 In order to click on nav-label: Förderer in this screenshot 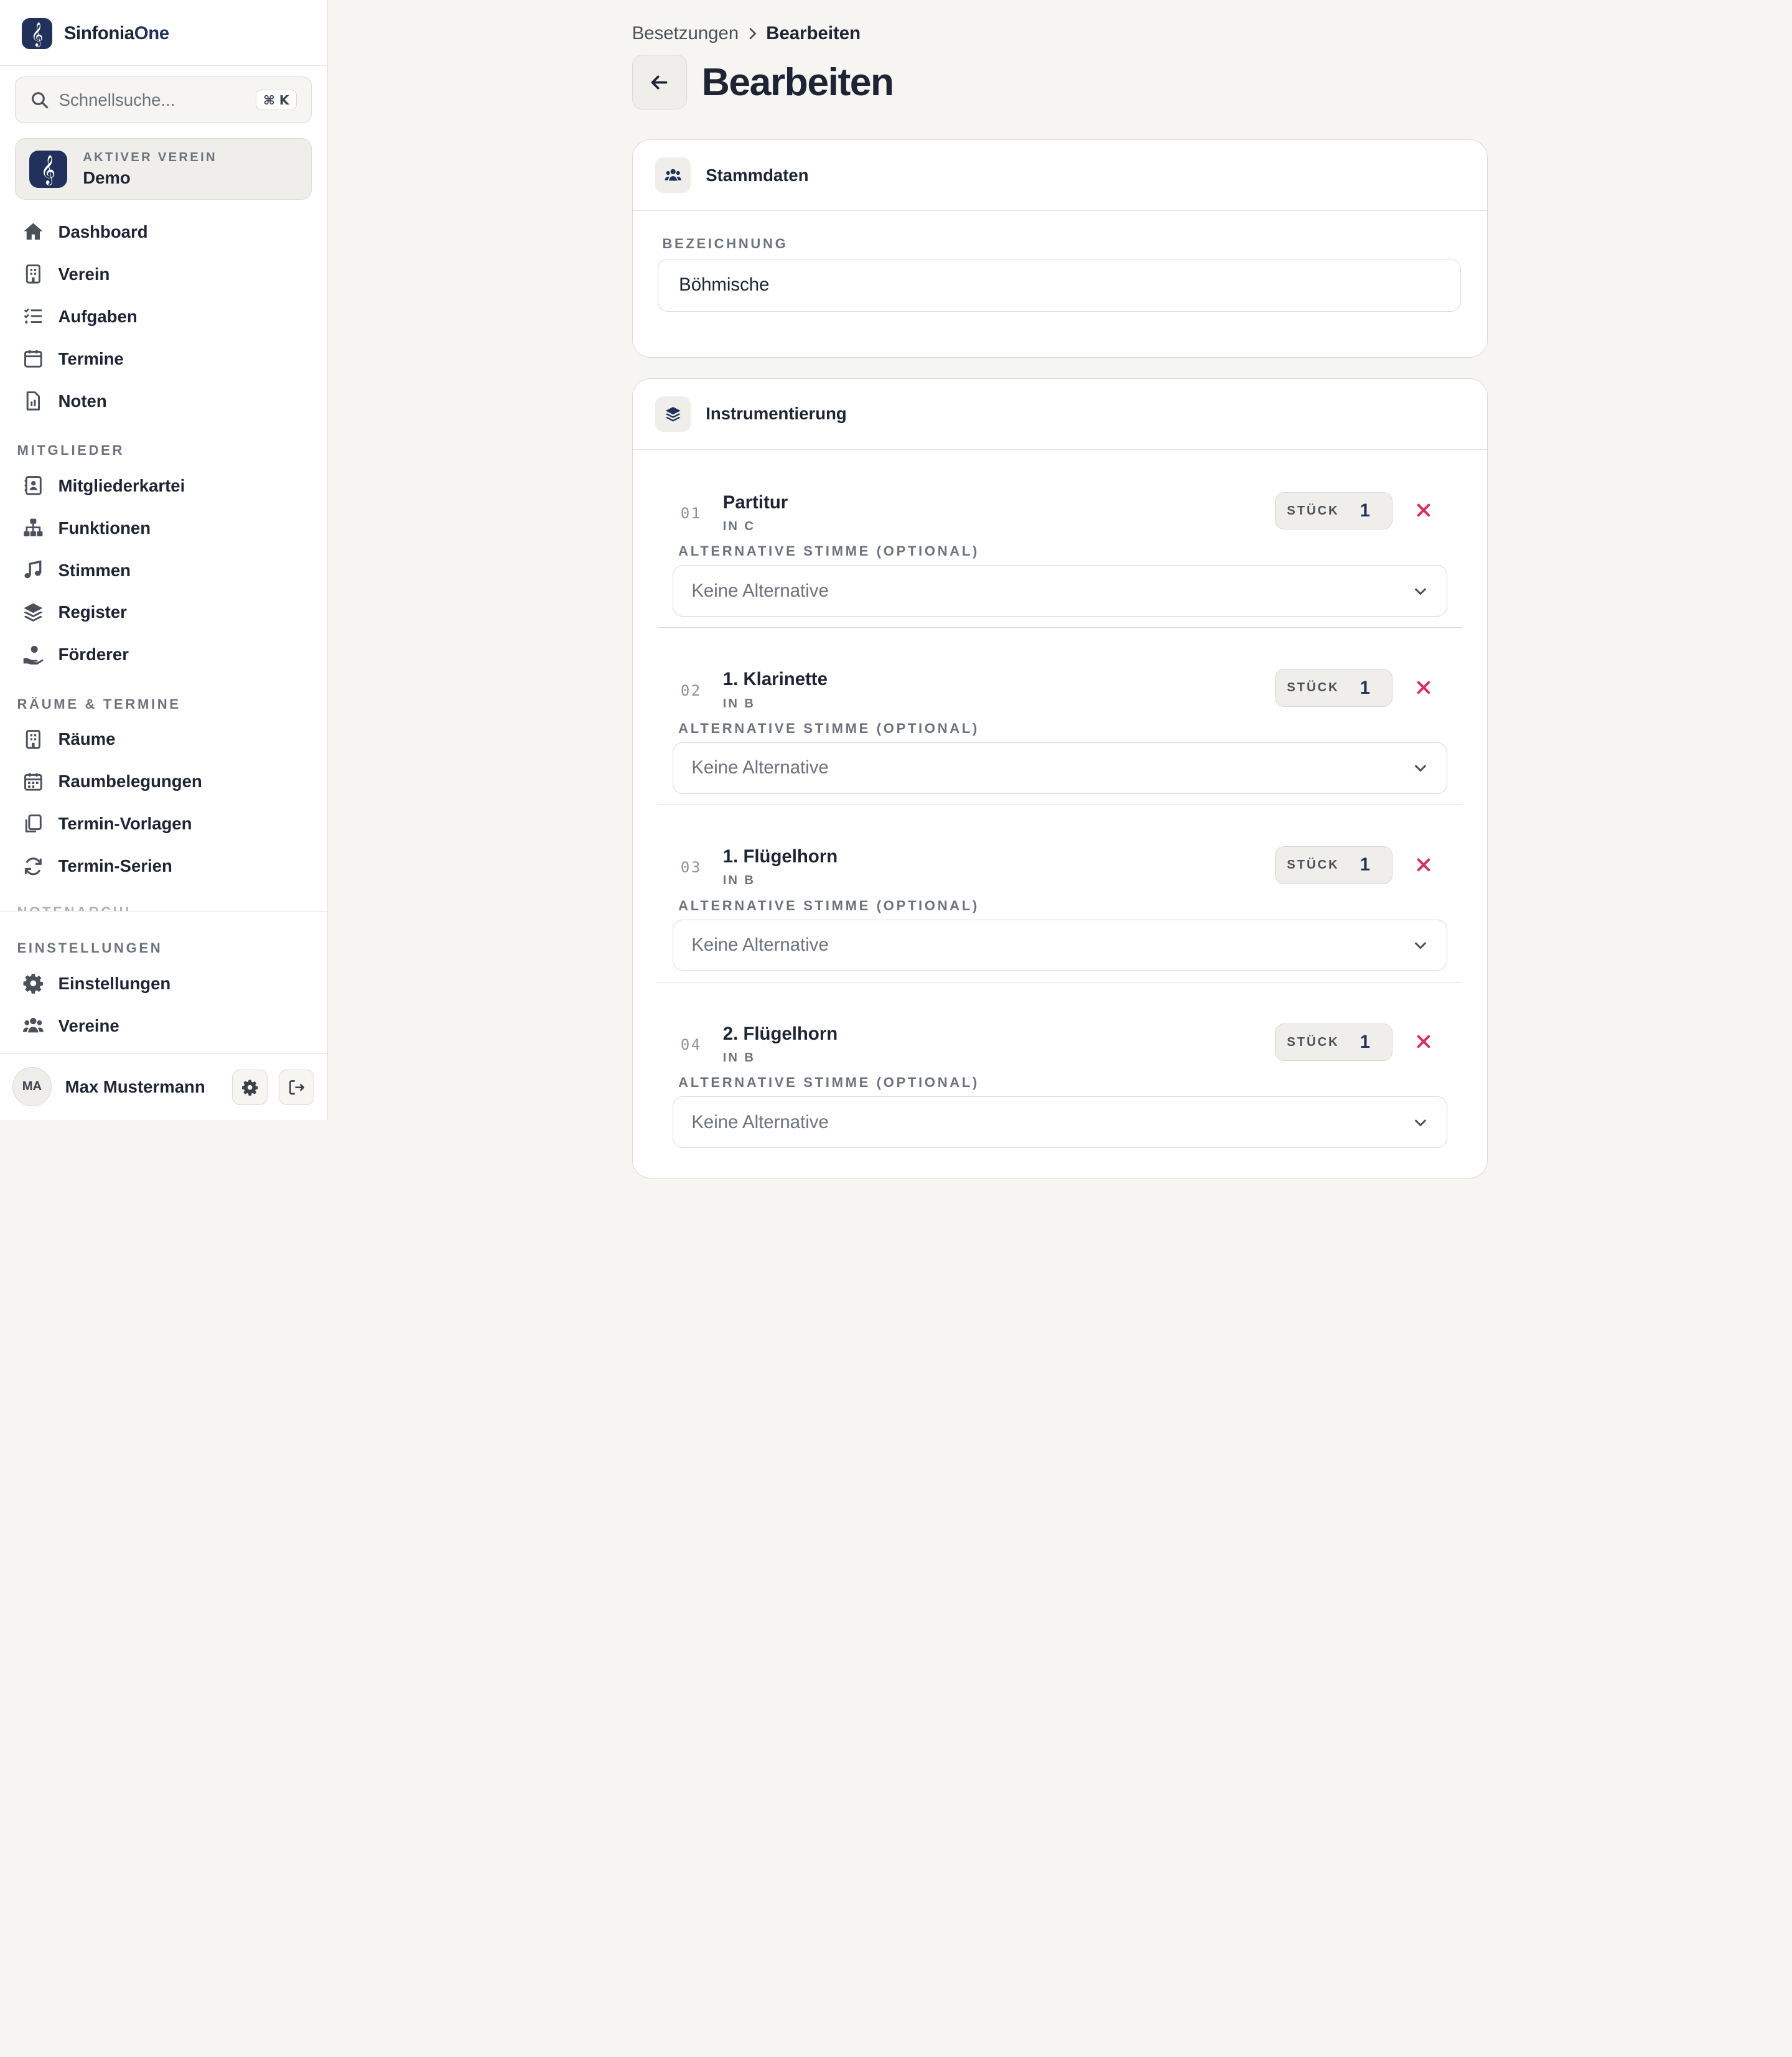, I will do `click(93, 655)`.